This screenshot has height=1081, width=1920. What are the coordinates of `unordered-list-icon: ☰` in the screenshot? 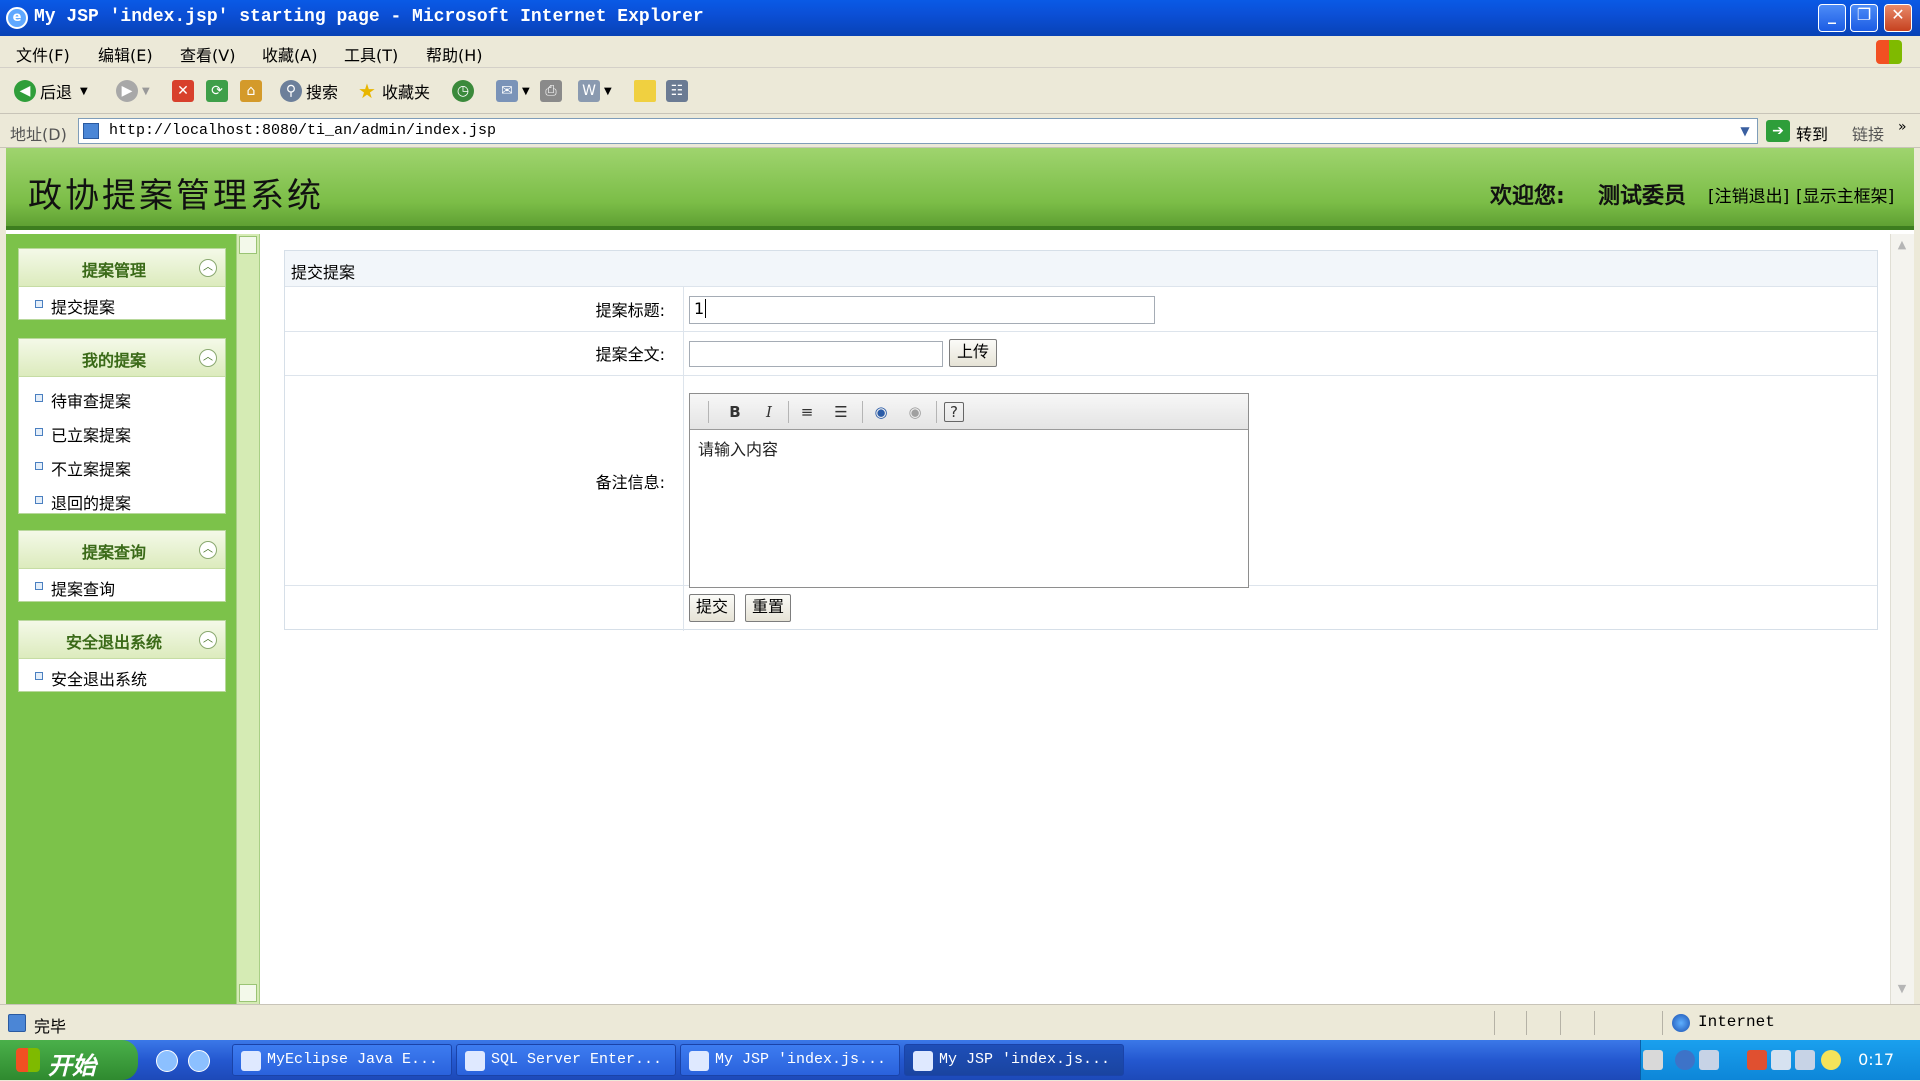 It's located at (841, 412).